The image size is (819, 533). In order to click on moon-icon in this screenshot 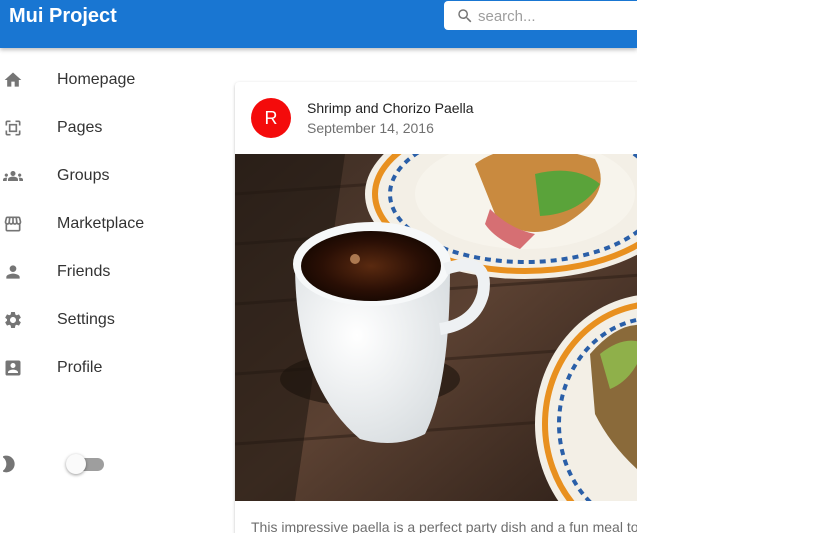, I will do `click(9, 464)`.